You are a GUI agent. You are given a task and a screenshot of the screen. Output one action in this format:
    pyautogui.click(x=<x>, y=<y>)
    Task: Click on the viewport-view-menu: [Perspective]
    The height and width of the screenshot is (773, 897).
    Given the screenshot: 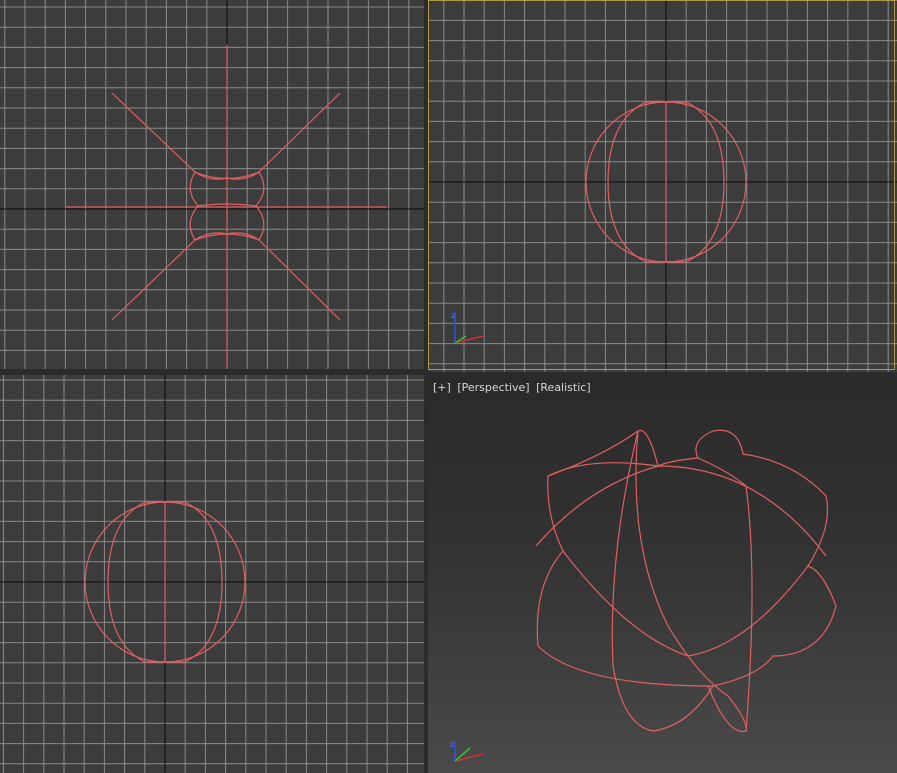 What is the action you would take?
    pyautogui.click(x=493, y=387)
    